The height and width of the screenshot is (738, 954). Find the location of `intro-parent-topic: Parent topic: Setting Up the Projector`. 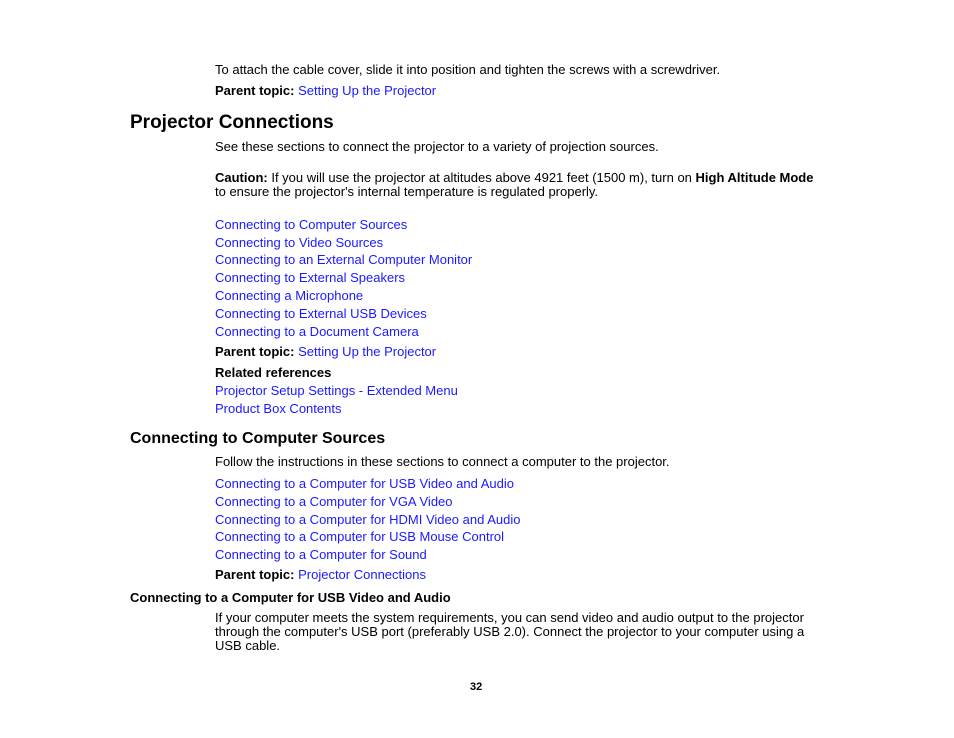

intro-parent-topic: Parent topic: Setting Up the Projector is located at coordinates (325, 91).